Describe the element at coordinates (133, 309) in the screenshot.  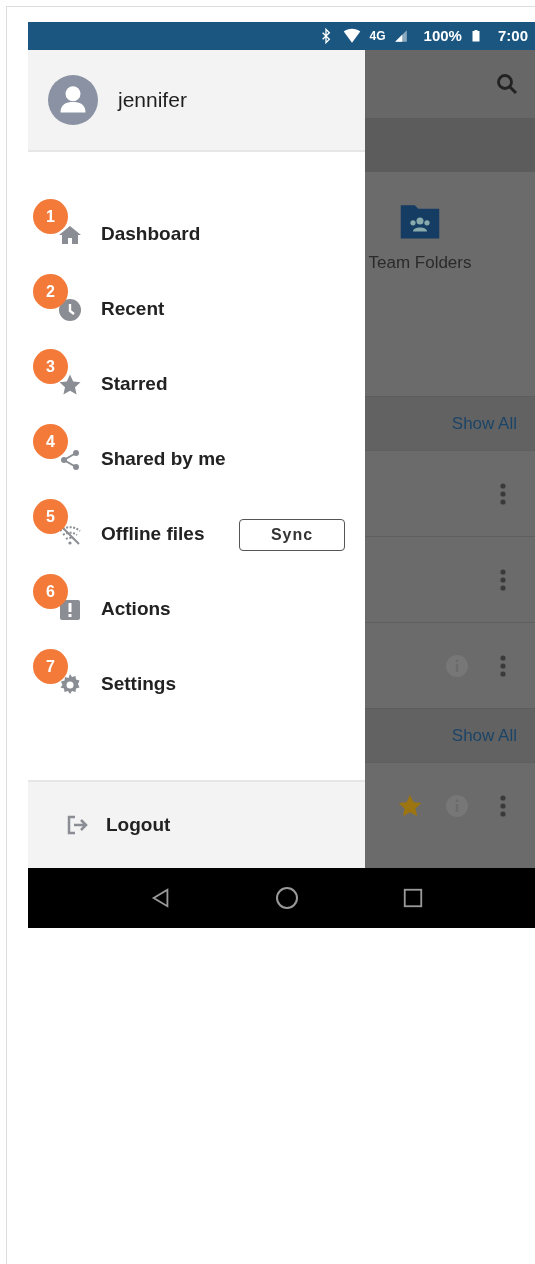
I see `menu-item: Recent` at that location.